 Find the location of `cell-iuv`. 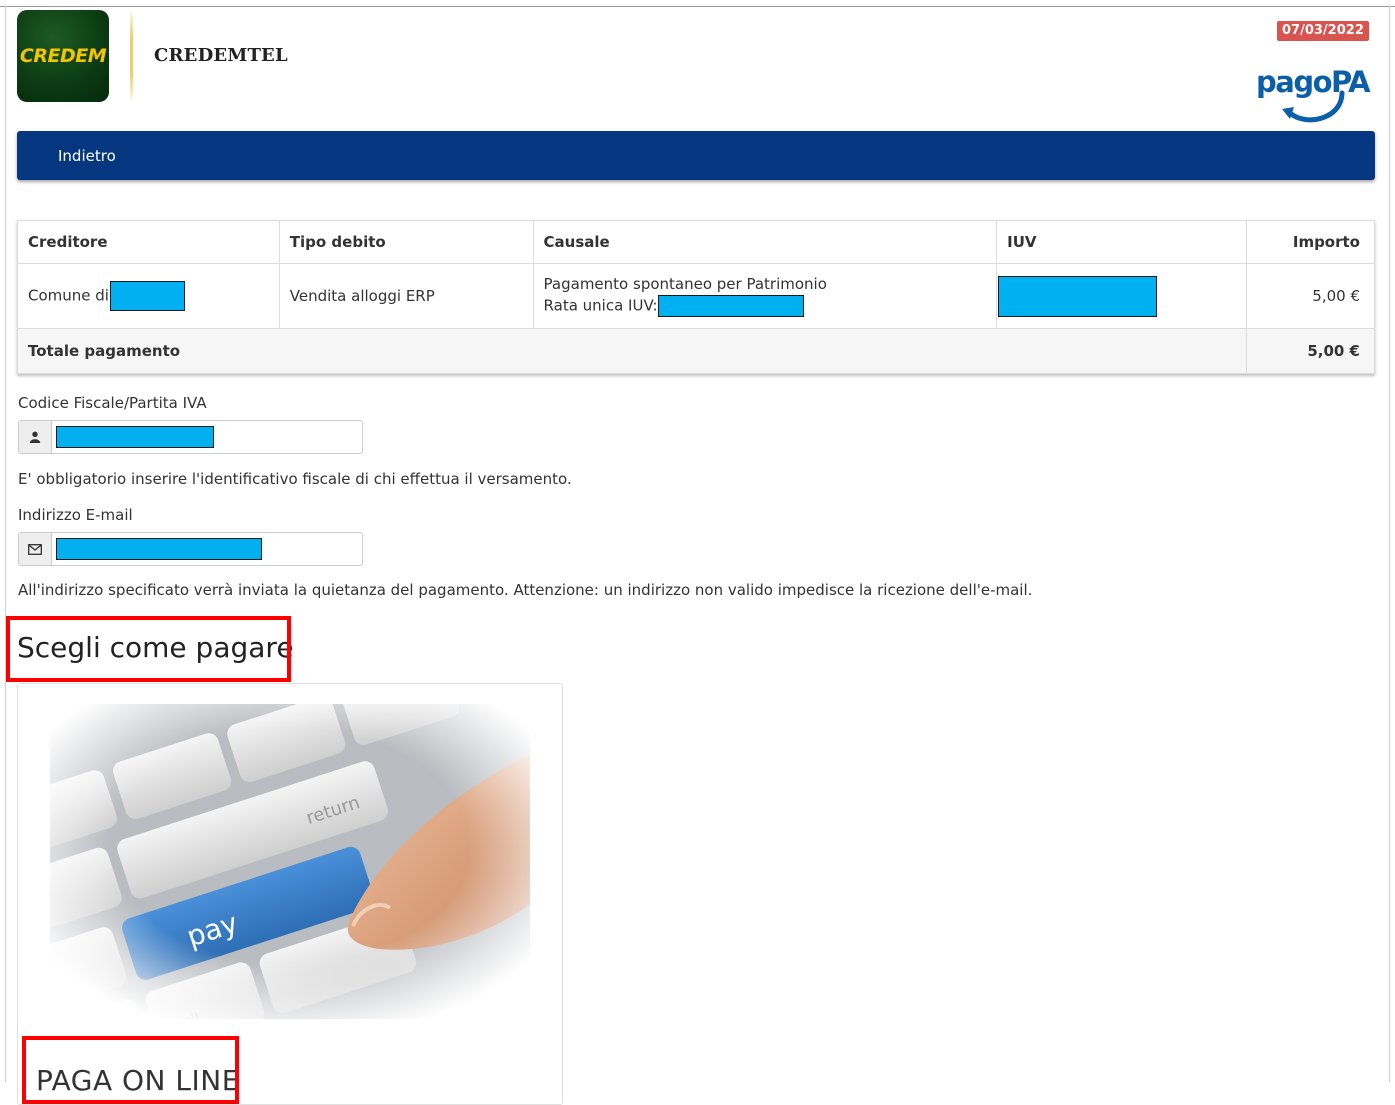

cell-iuv is located at coordinates (1122, 296).